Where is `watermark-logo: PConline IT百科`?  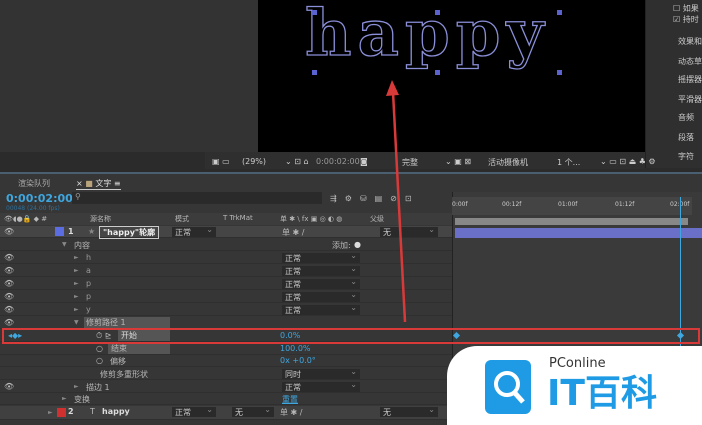
watermark-logo: PConline IT百科 is located at coordinates (574, 385).